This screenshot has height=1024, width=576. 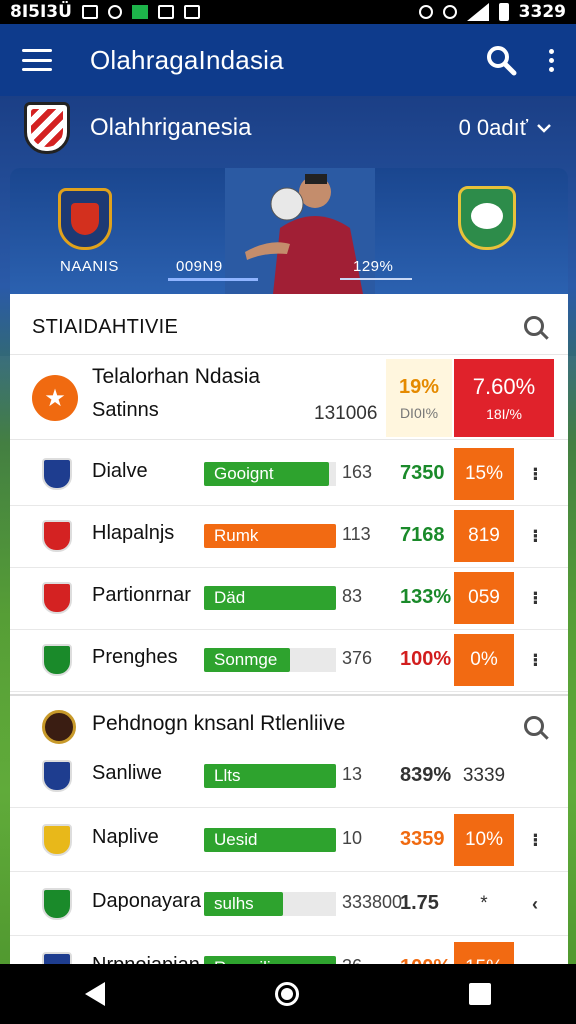 What do you see at coordinates (125, 410) in the screenshot?
I see `featured-team-sub: Satinns` at bounding box center [125, 410].